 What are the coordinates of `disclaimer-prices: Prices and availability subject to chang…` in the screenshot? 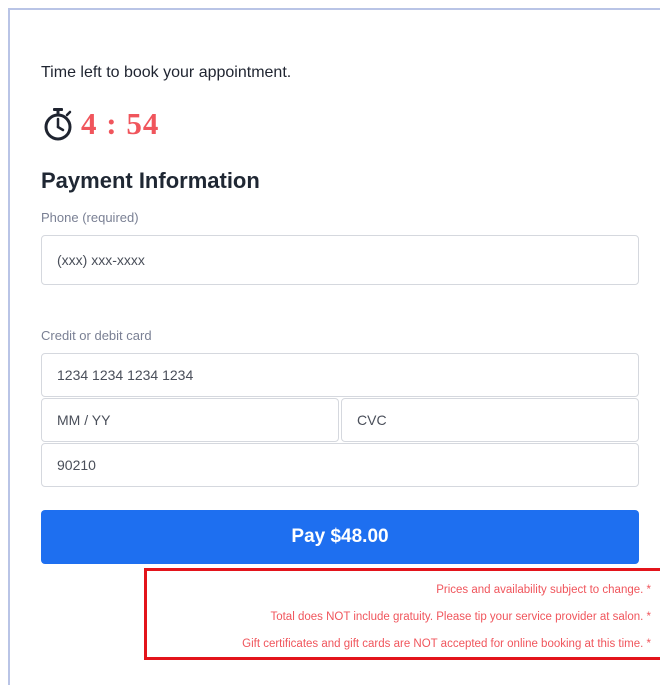 It's located at (543, 590).